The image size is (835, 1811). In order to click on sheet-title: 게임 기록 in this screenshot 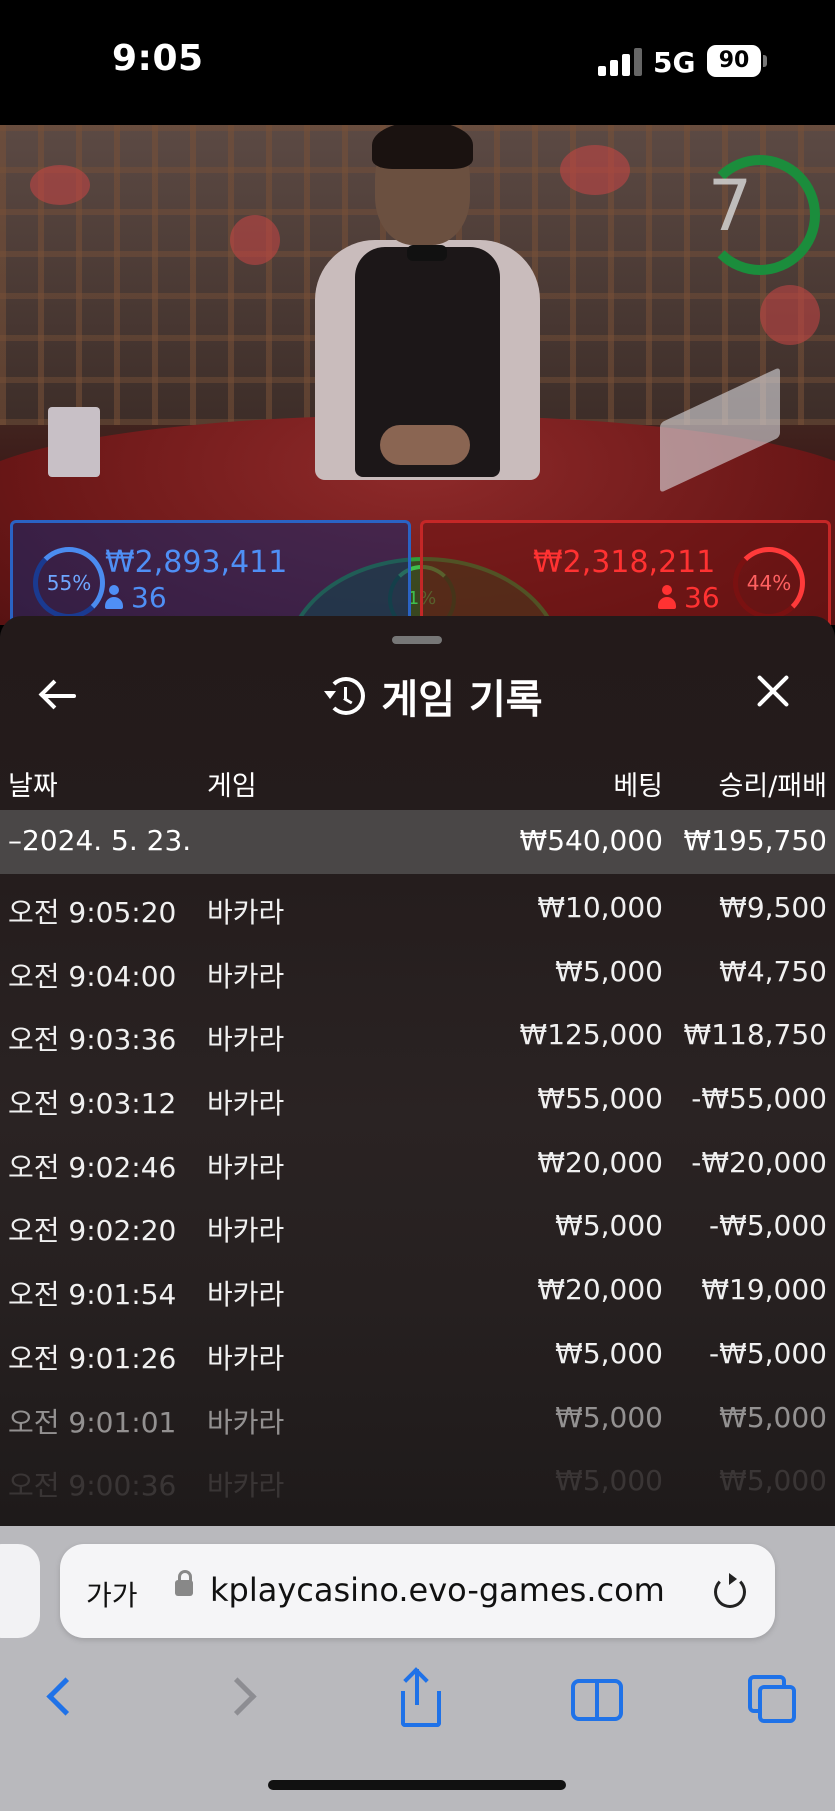, I will do `click(435, 696)`.